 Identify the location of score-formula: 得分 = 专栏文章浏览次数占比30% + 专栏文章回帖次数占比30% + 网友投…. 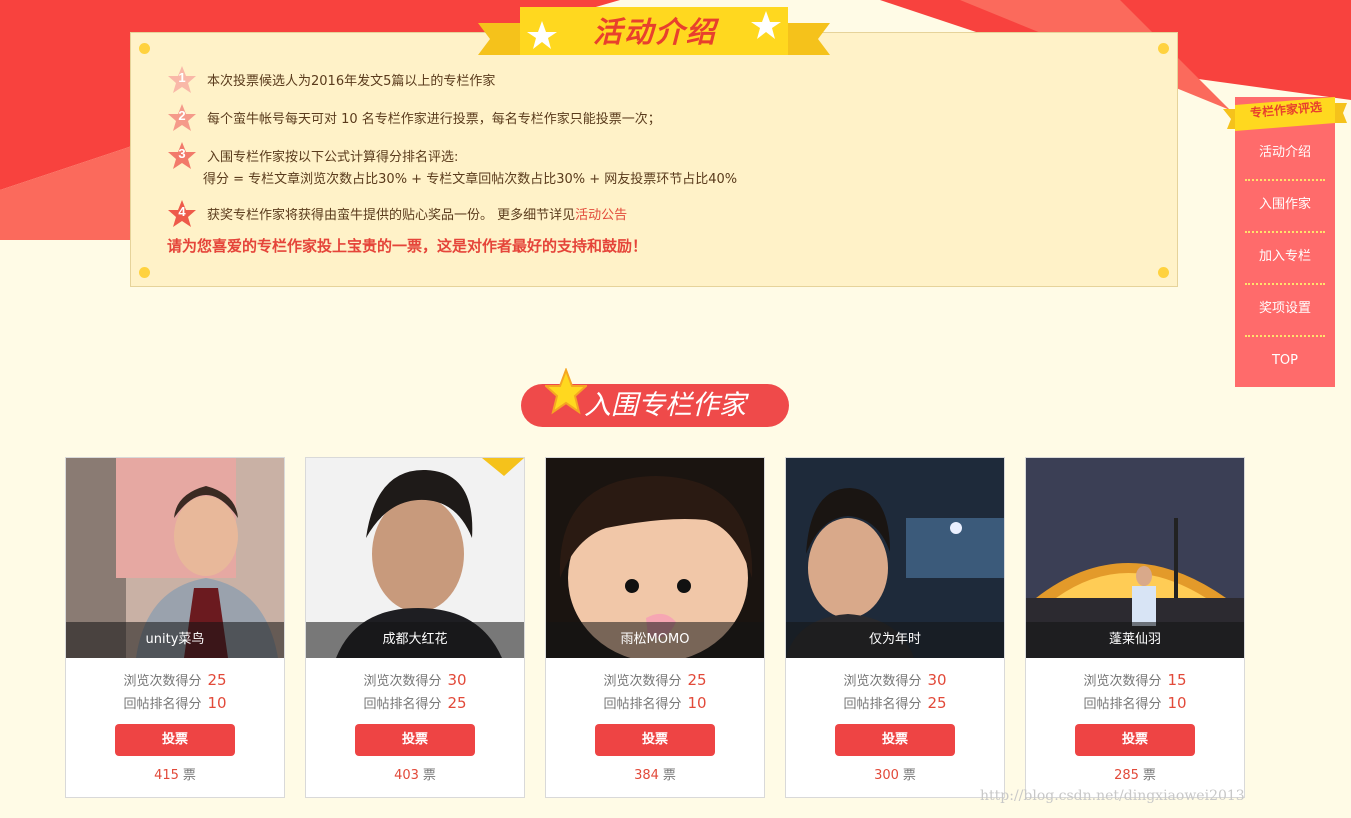
(470, 179).